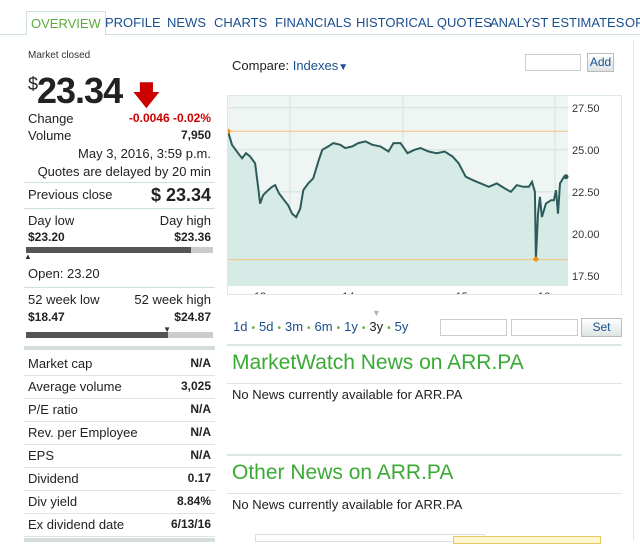 The image size is (640, 544). Describe the element at coordinates (119, 135) in the screenshot. I see `volume-row: Volume 7,950` at that location.